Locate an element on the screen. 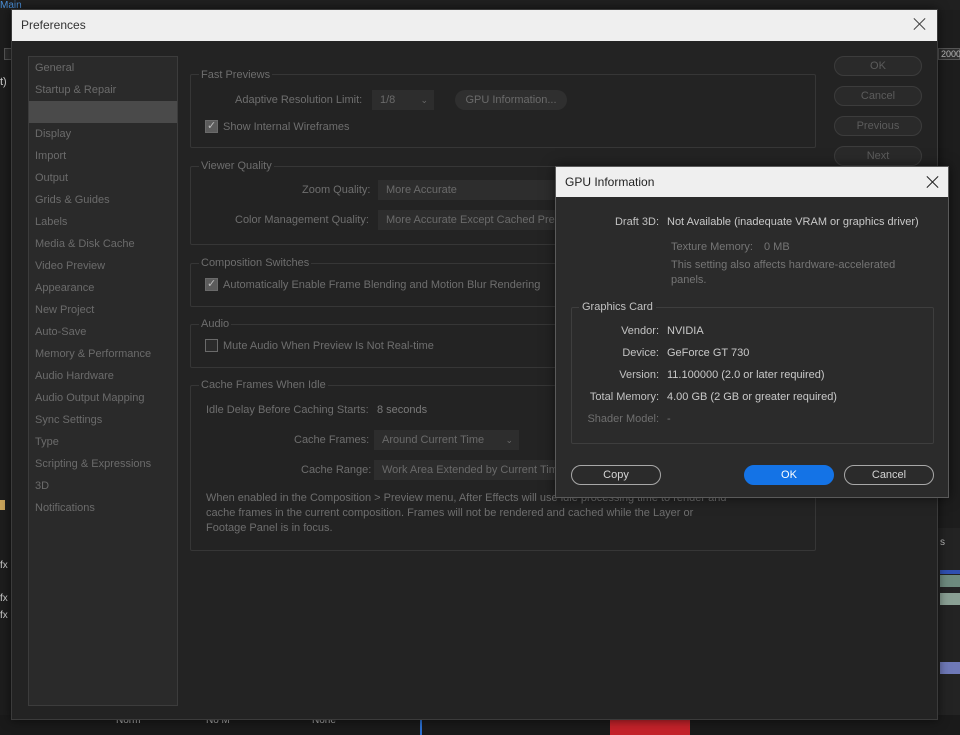  sidebar-item-type: Type is located at coordinates (103, 442).